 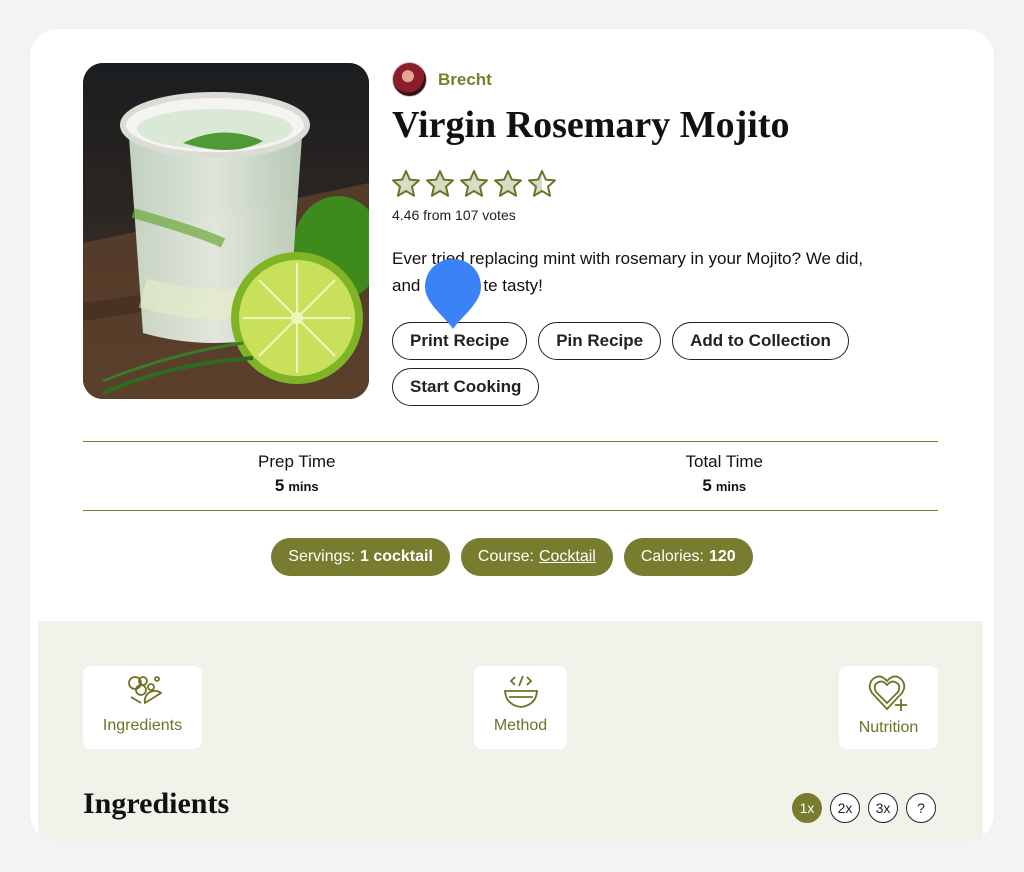 I want to click on author-avatar, so click(x=409, y=79).